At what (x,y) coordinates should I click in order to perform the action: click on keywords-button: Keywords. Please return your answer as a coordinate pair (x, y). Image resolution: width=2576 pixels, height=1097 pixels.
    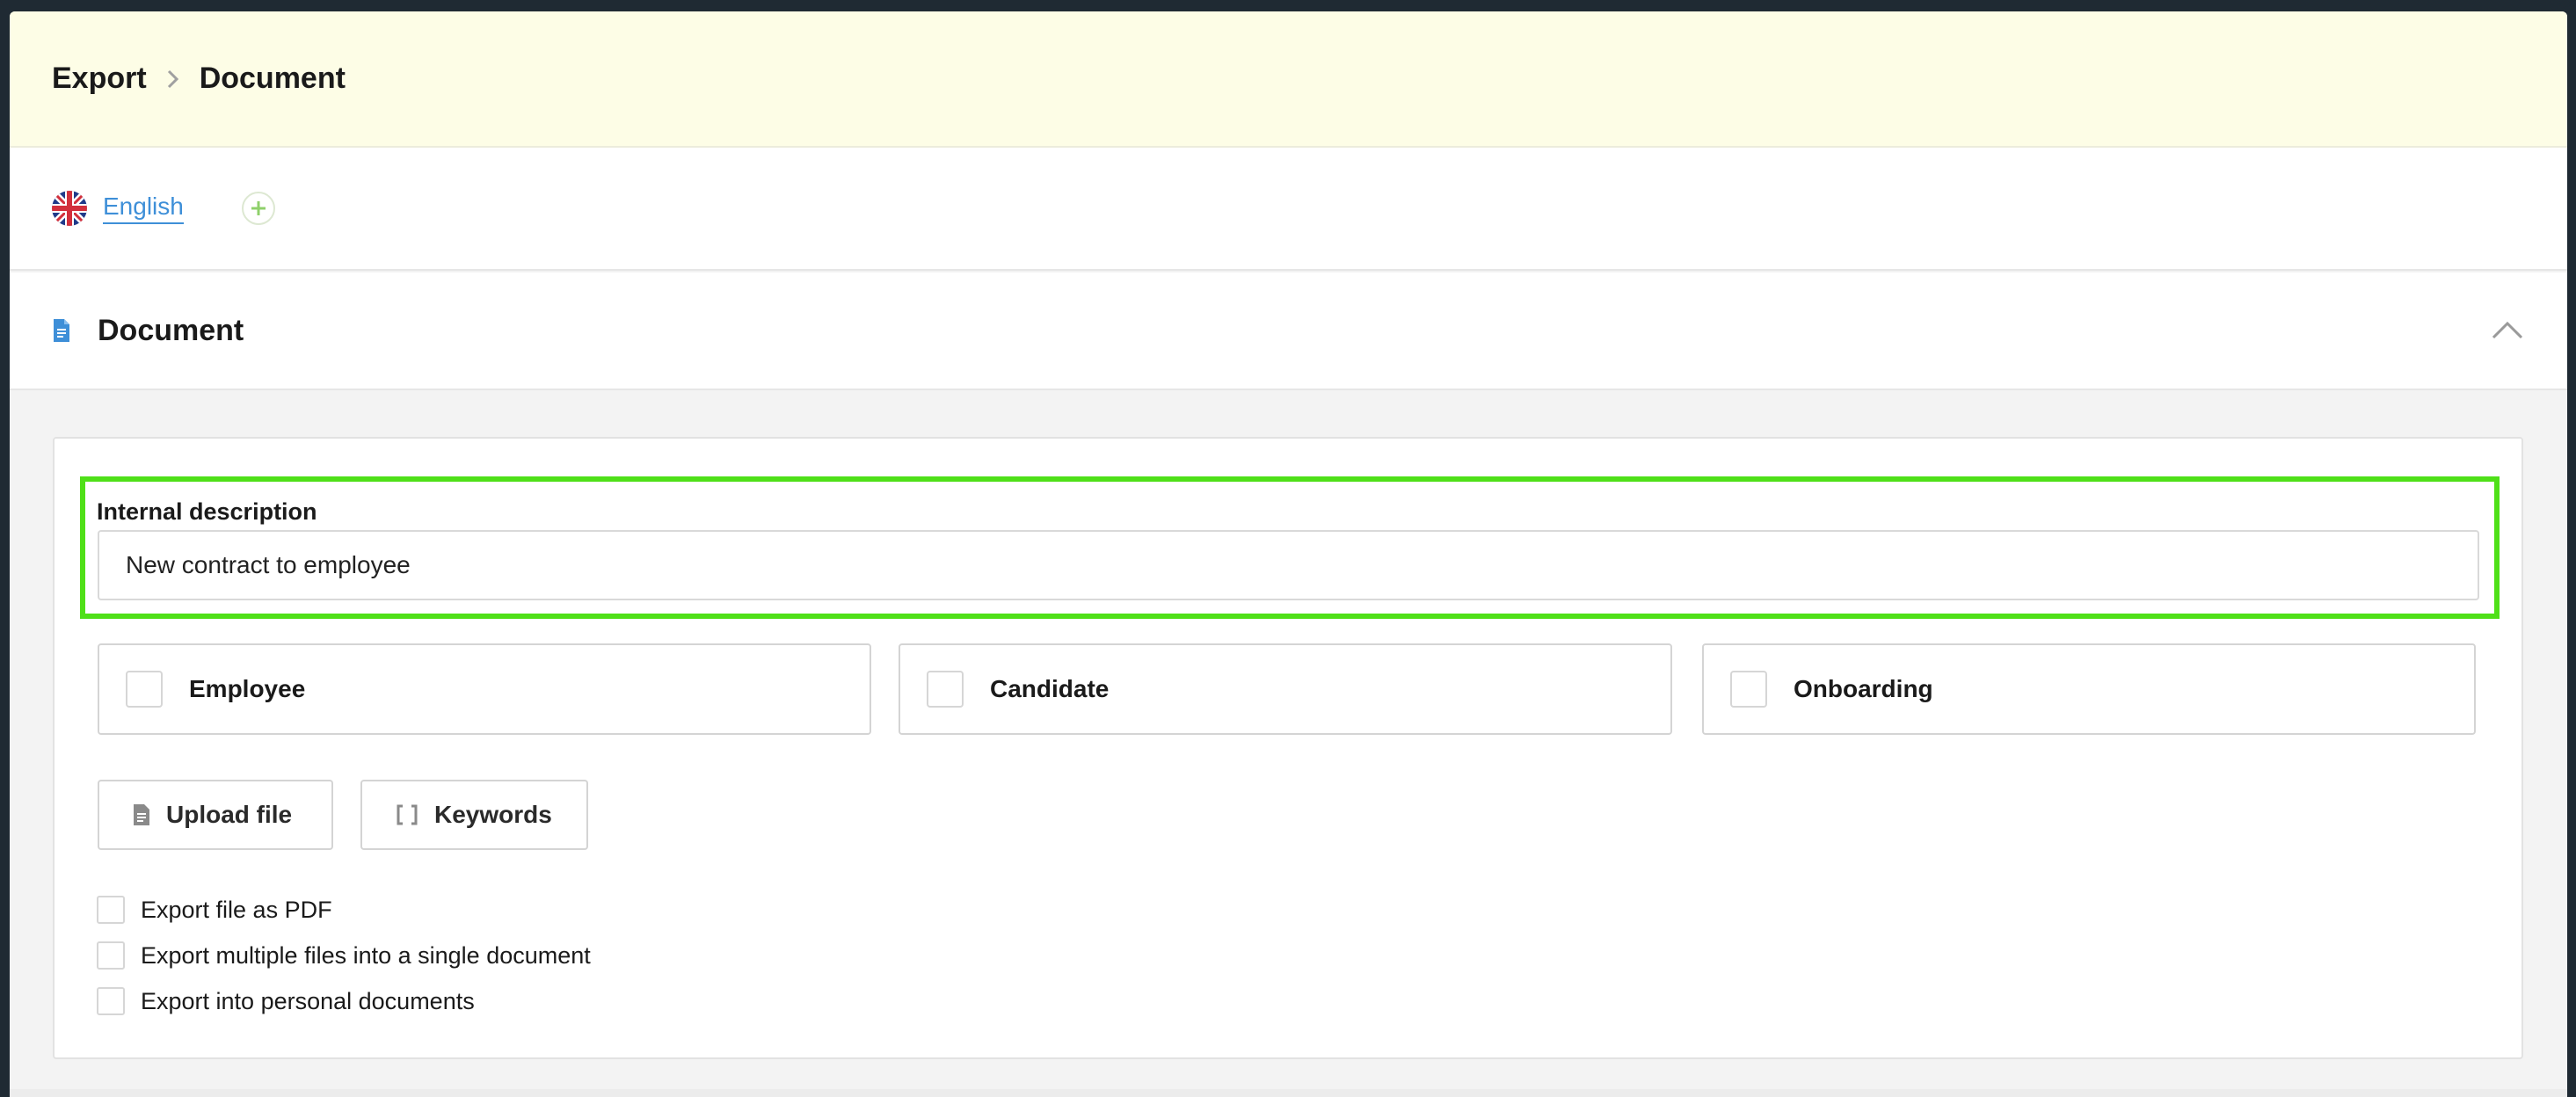
    Looking at the image, I should click on (474, 815).